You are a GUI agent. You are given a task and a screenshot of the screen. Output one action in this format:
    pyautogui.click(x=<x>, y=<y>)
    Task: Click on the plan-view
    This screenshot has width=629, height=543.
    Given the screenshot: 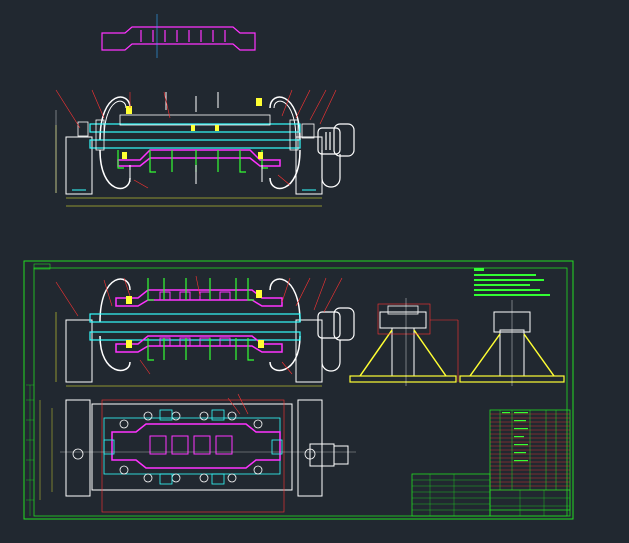 What is the action you would take?
    pyautogui.click(x=197, y=453)
    